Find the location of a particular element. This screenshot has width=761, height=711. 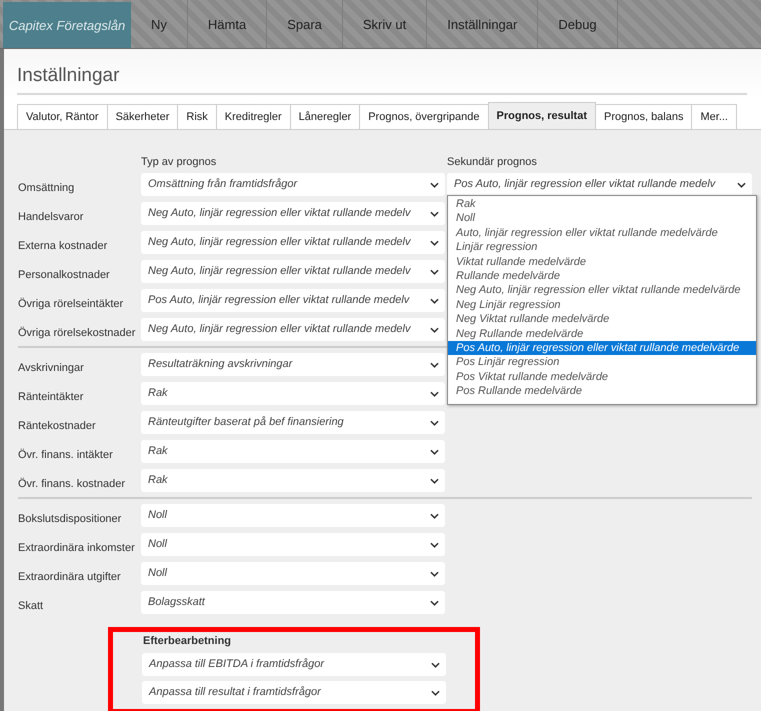

field-label: Personalkostnader is located at coordinates (64, 274).